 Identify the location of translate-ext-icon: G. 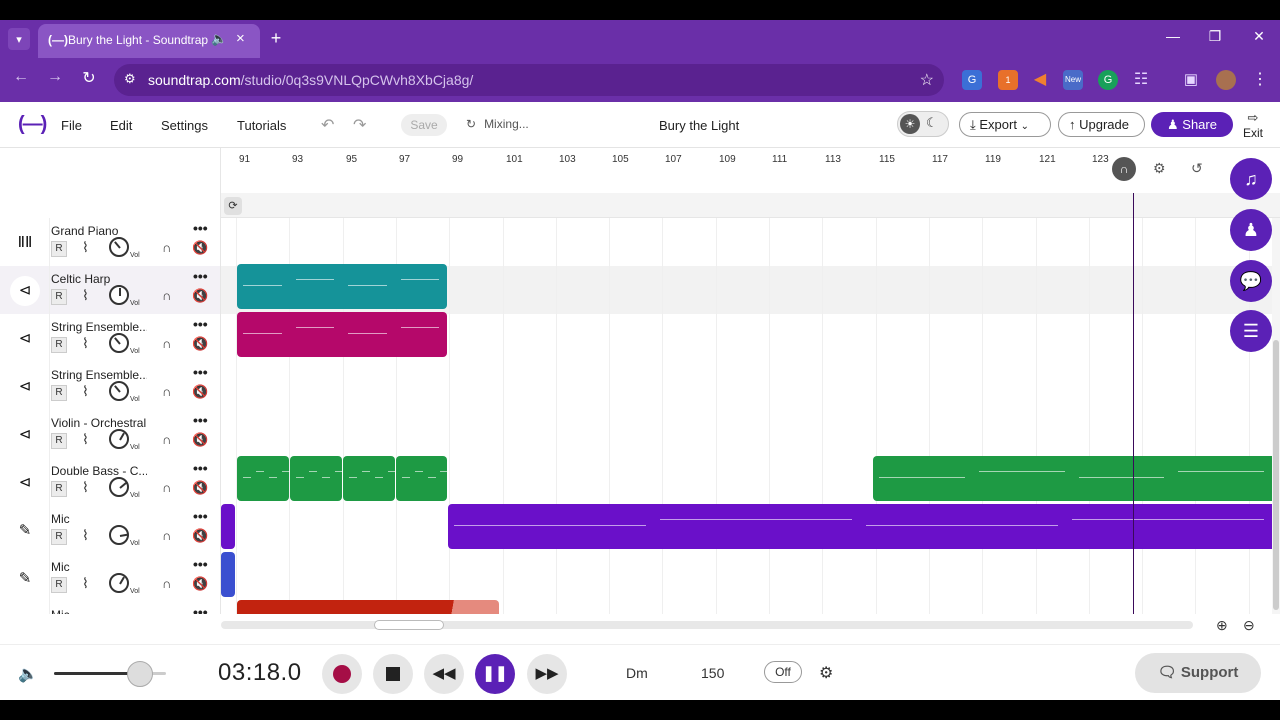
(972, 80).